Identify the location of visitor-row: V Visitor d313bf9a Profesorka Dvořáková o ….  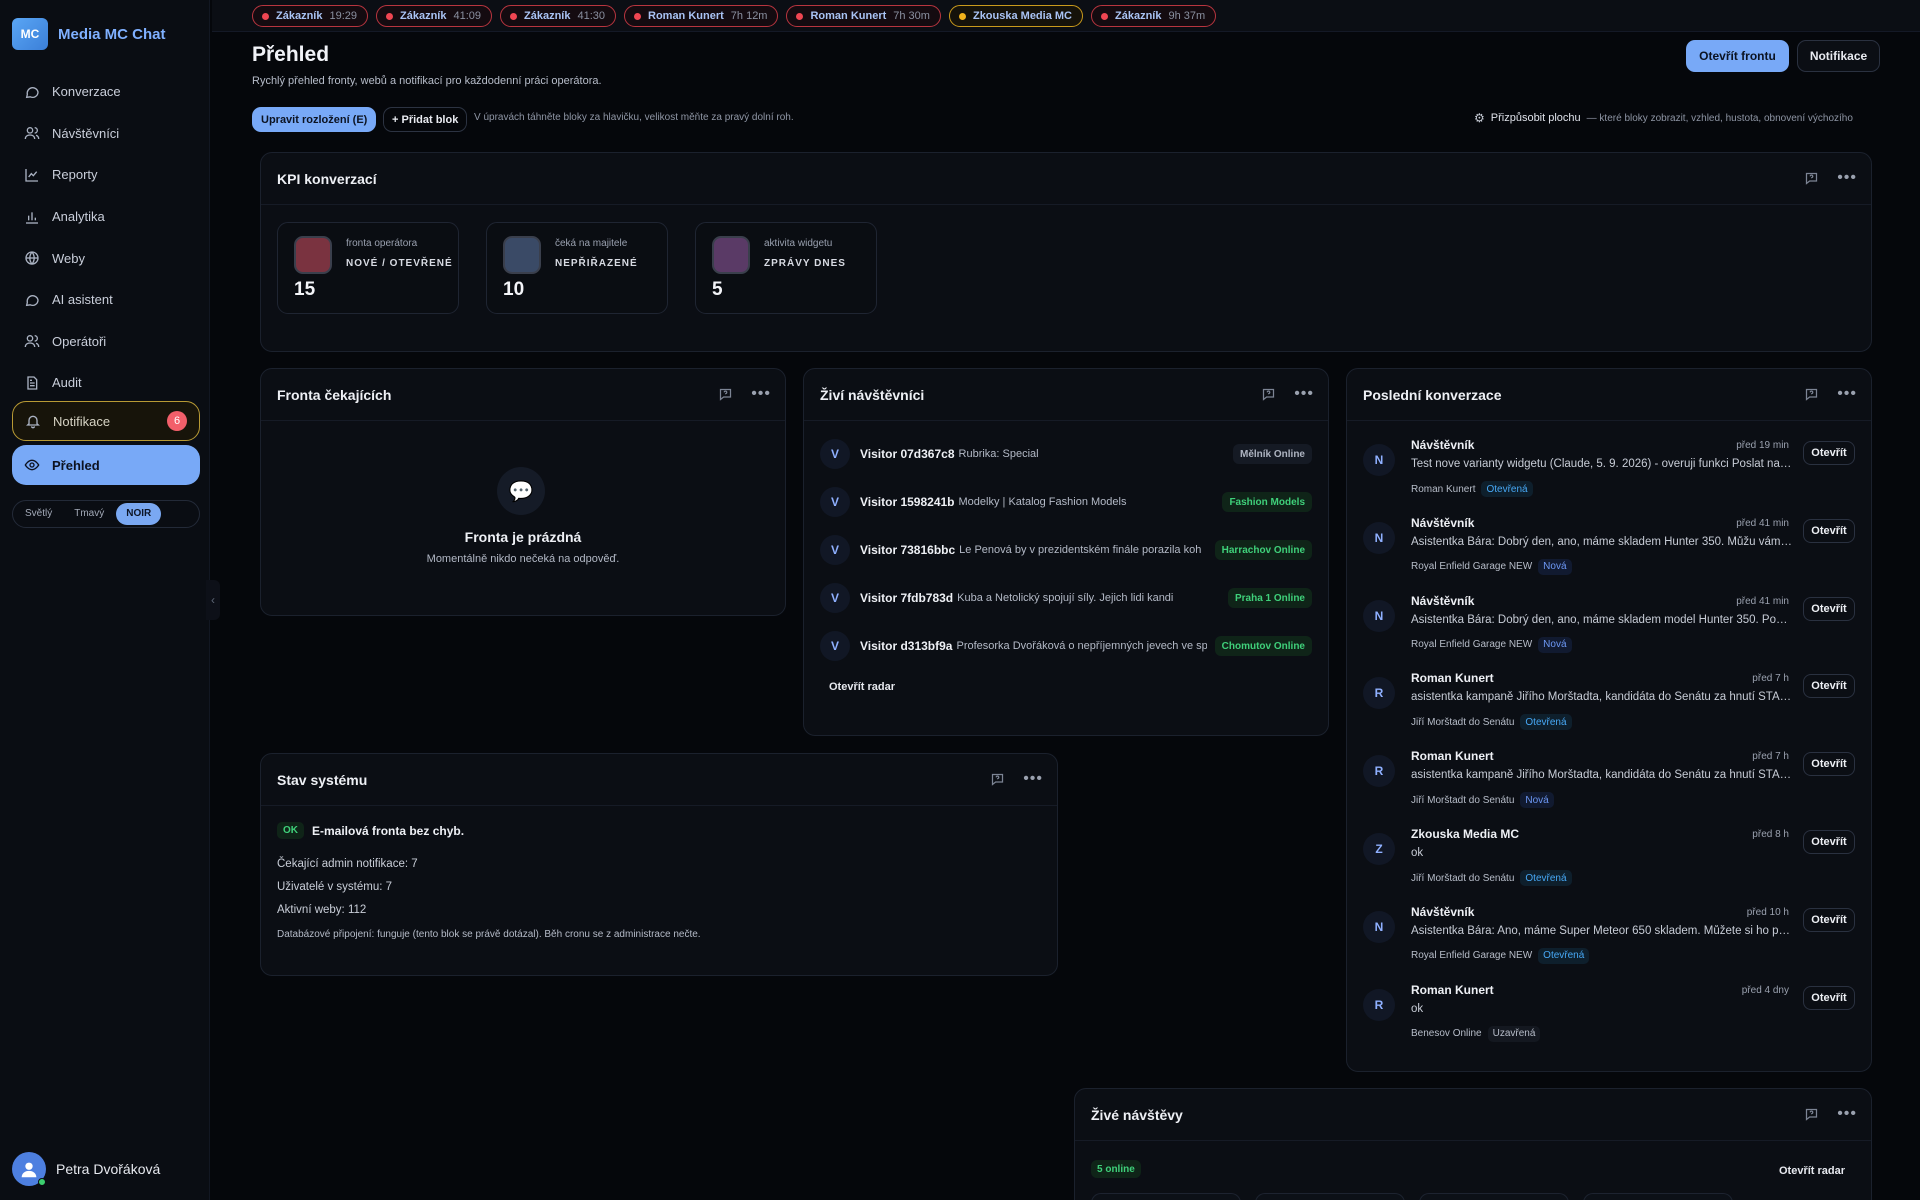
(1066, 646).